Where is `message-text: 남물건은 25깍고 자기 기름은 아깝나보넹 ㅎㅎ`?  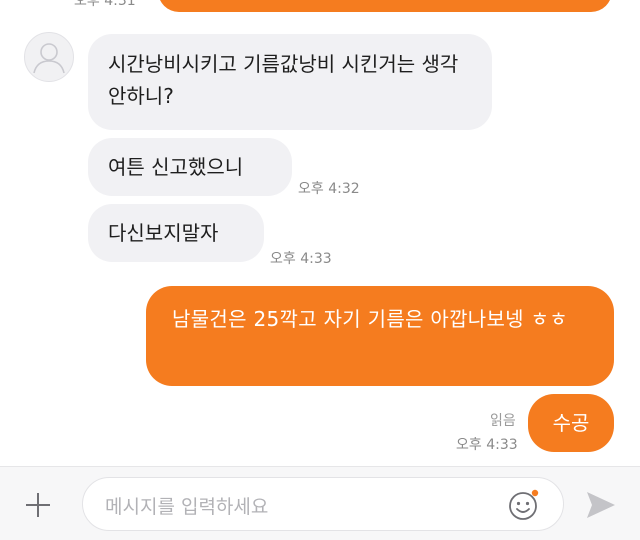 message-text: 남물건은 25깍고 자기 기름은 아깝나보넹 ㅎㅎ is located at coordinates (370, 319).